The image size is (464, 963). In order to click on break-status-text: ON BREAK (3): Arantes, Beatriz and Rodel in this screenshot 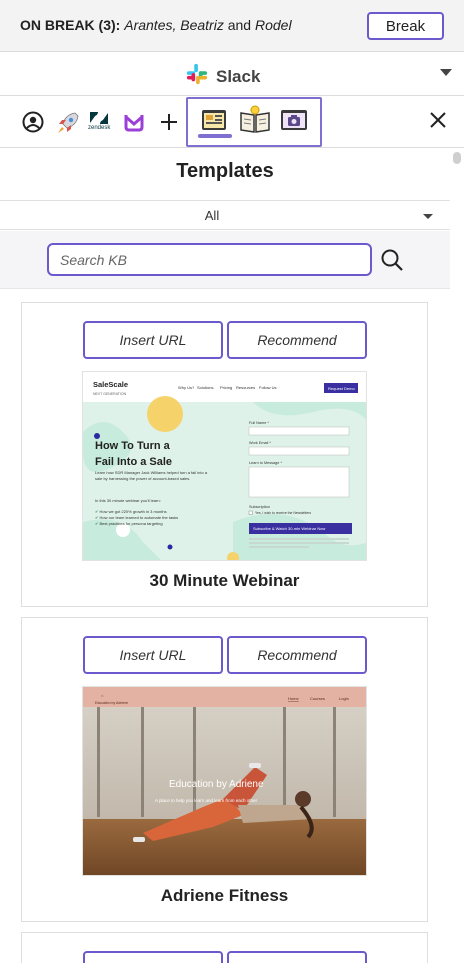, I will do `click(156, 25)`.